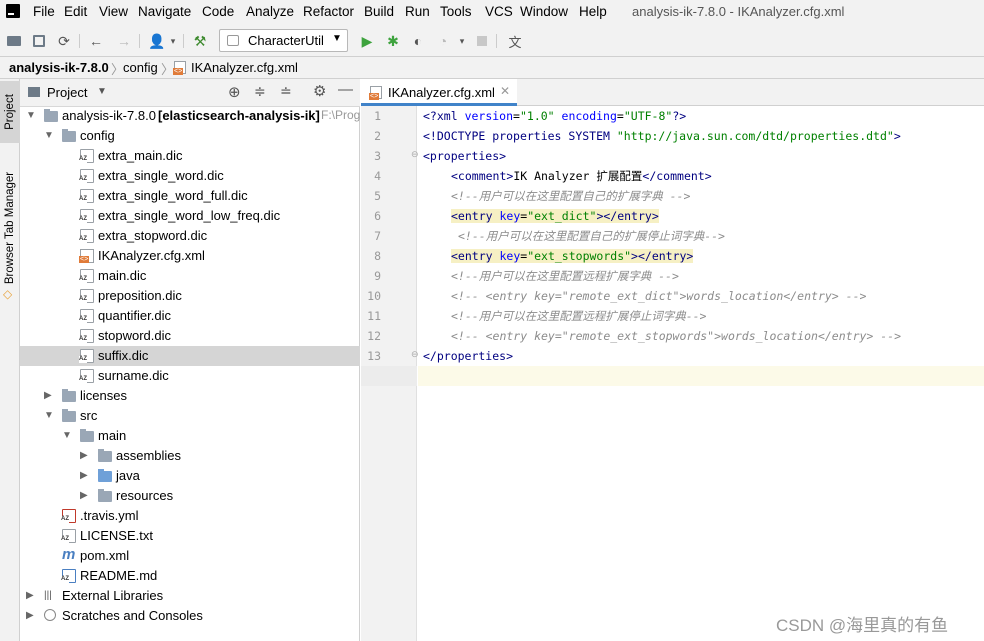 This screenshot has height=641, width=984. I want to click on tree-item: .travis.yml, so click(190, 516).